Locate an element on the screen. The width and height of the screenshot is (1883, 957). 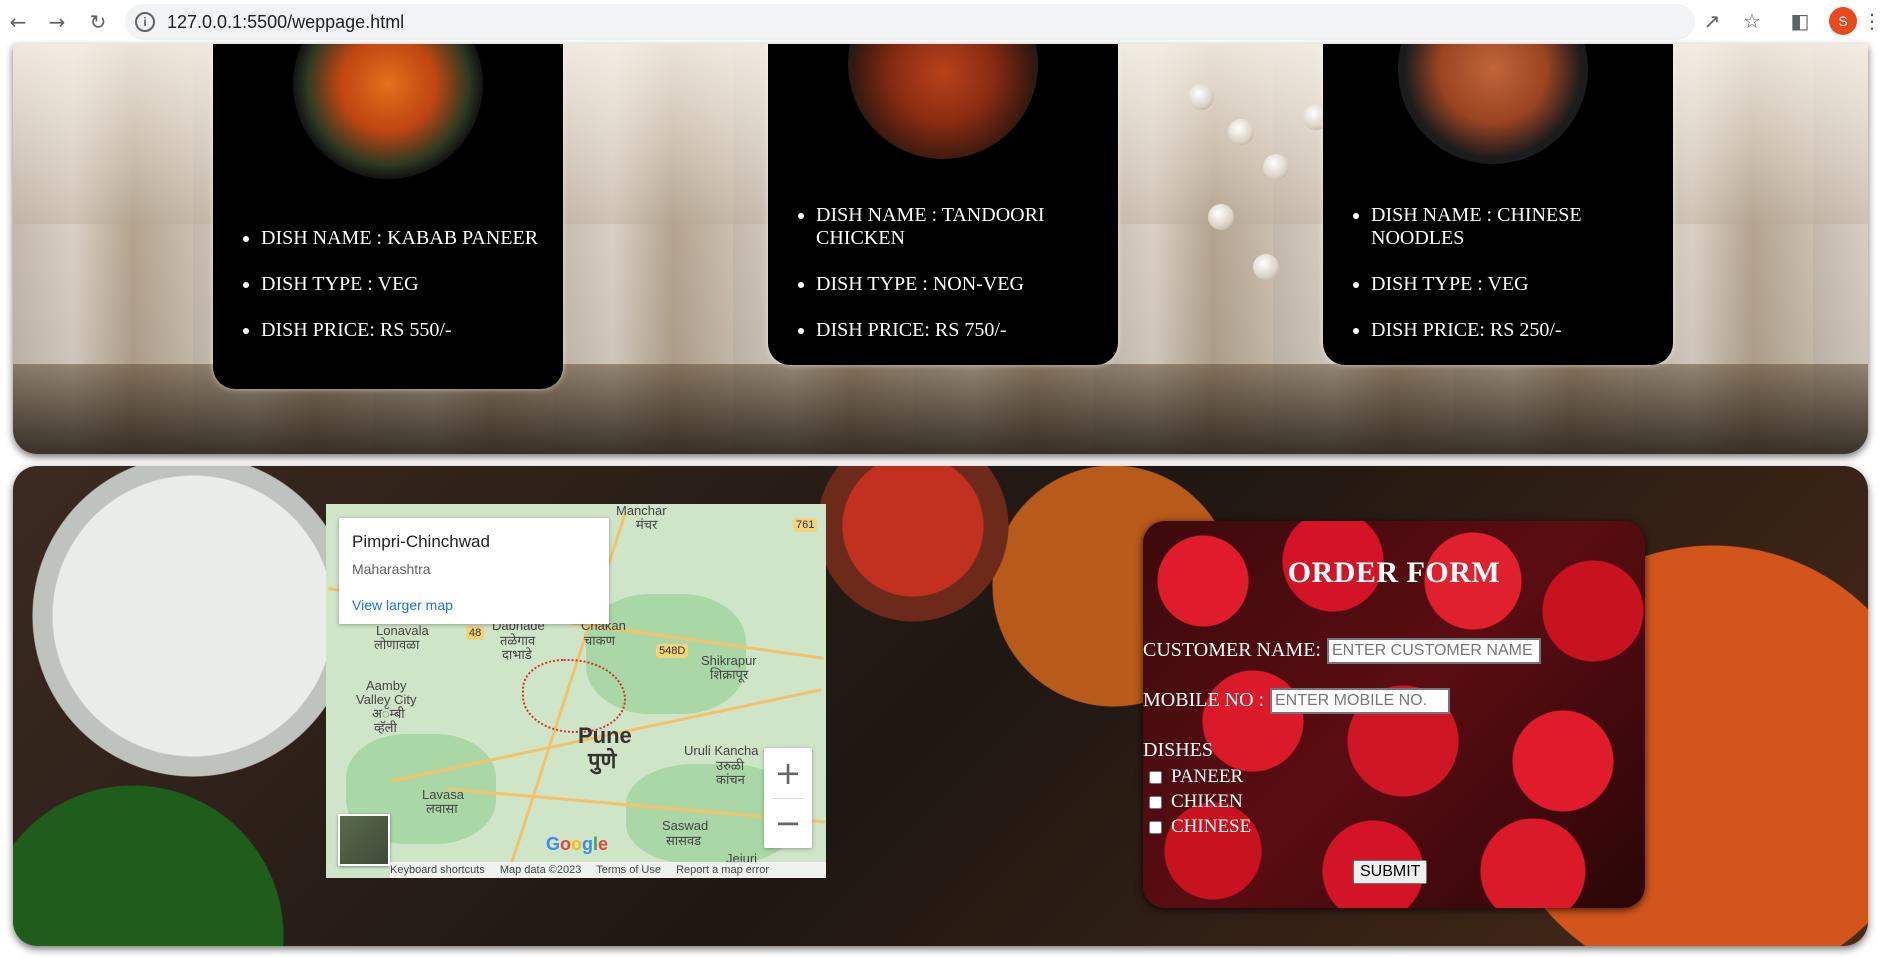
dish-option-chinese: CHINESE is located at coordinates (1197, 827).